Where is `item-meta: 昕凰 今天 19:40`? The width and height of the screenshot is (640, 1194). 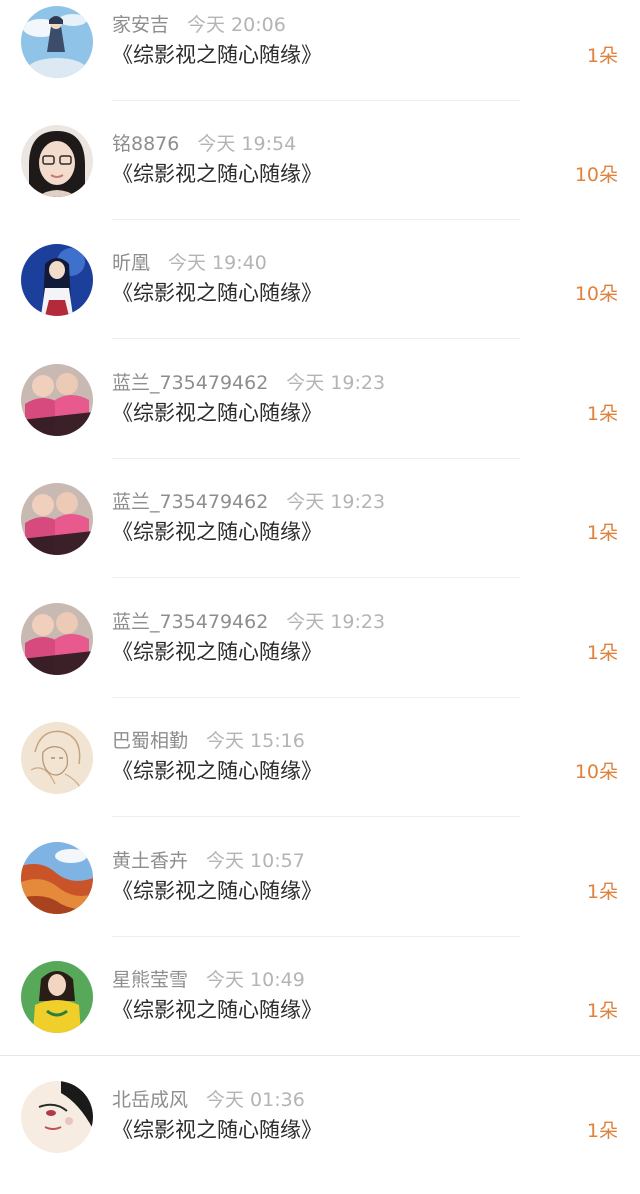
item-meta: 昕凰 今天 19:40 is located at coordinates (189, 263).